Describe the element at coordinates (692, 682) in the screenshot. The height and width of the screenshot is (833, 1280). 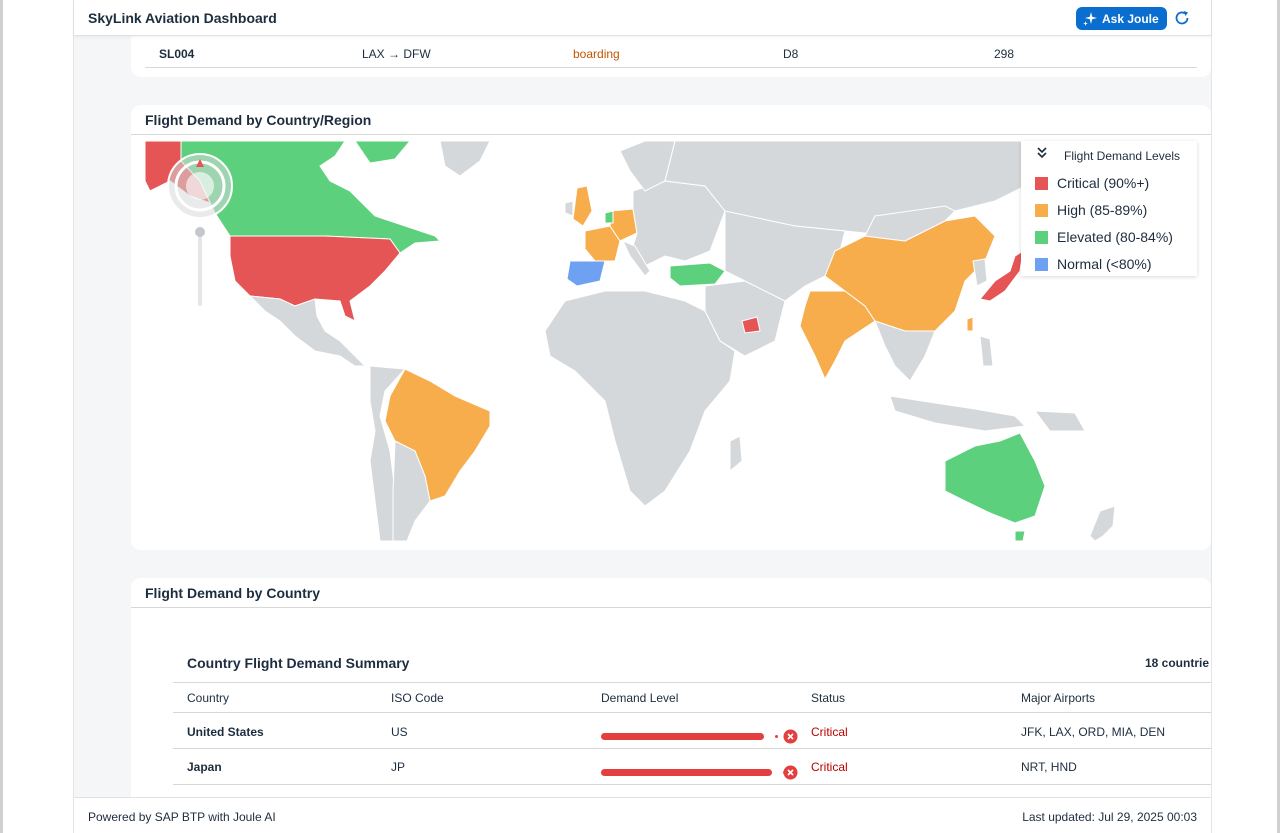
I see `table-header-top-divider` at that location.